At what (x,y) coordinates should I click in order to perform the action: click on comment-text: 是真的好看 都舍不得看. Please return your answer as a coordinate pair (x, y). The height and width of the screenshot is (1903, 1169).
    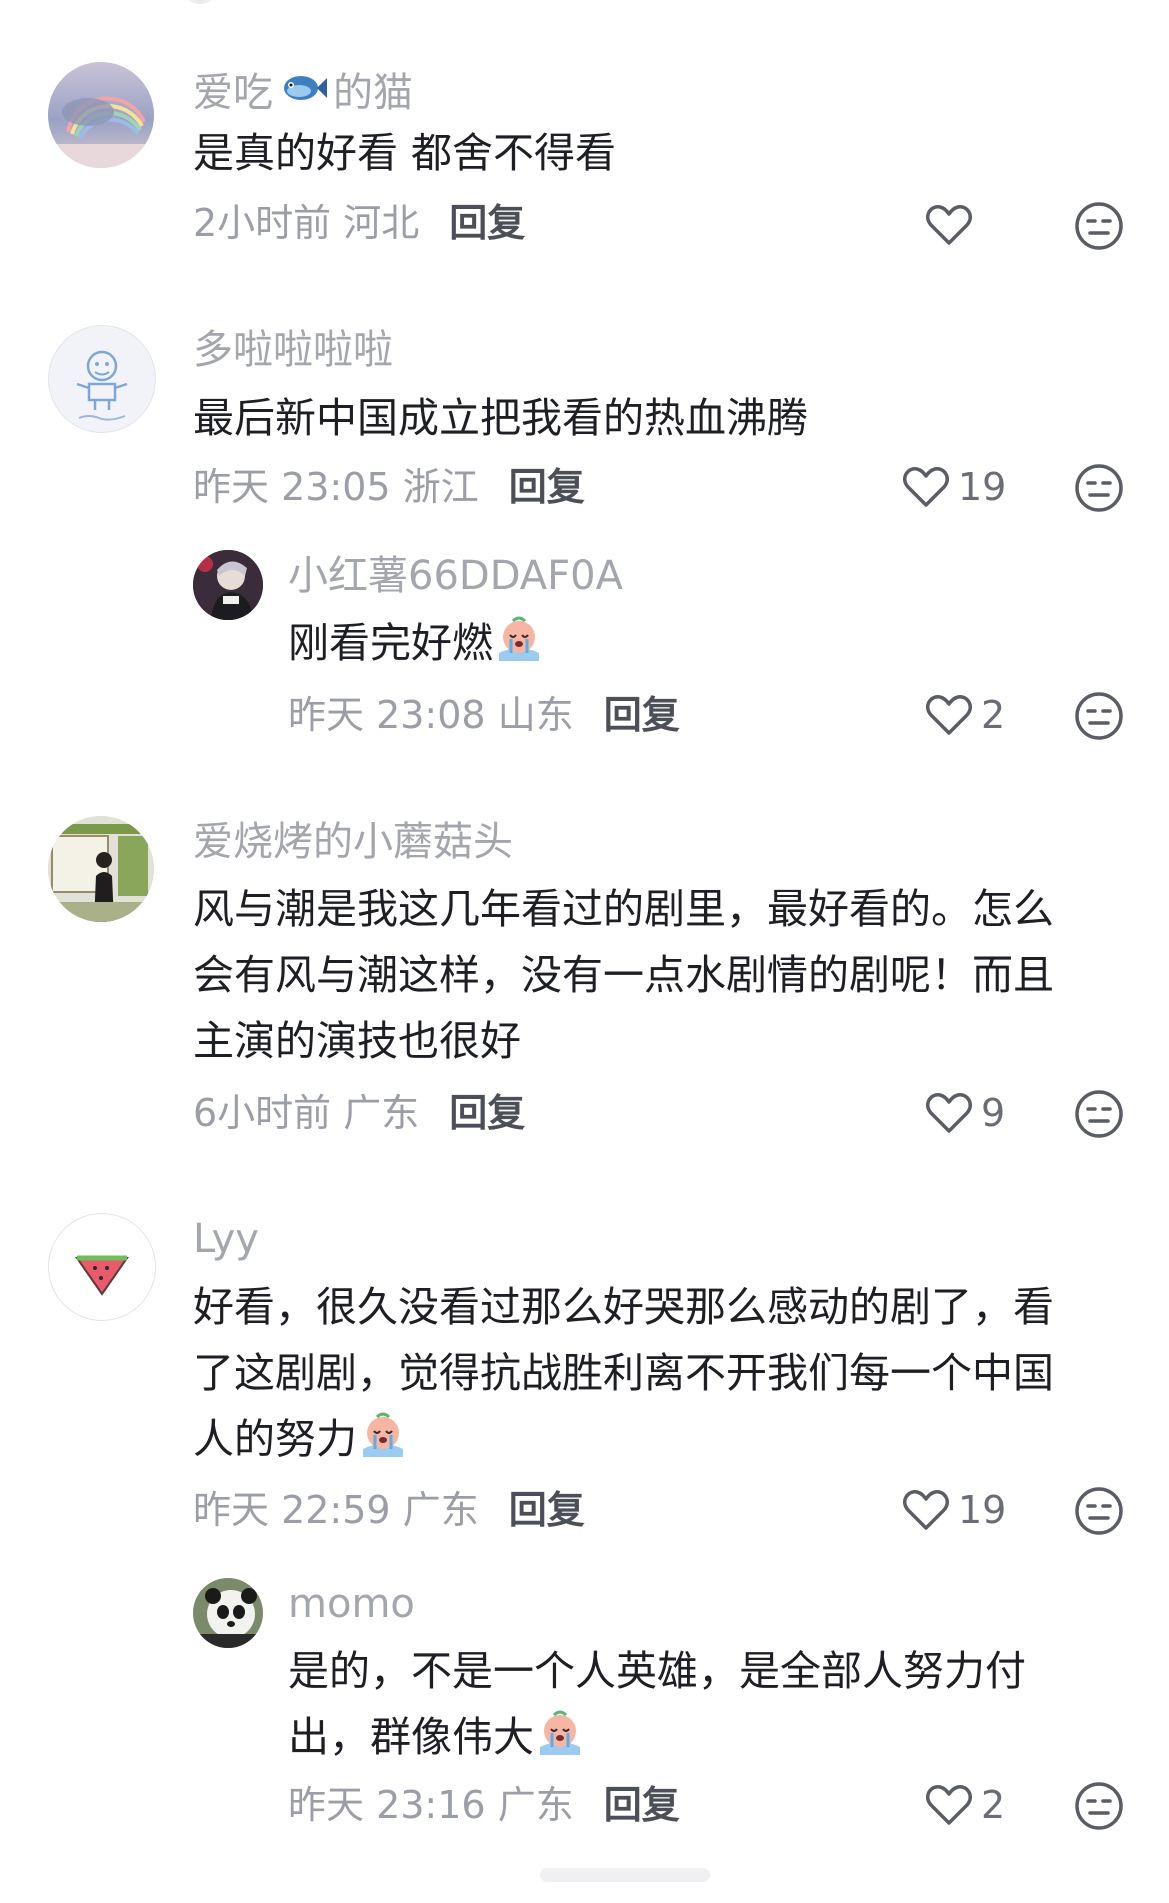
    Looking at the image, I should click on (405, 153).